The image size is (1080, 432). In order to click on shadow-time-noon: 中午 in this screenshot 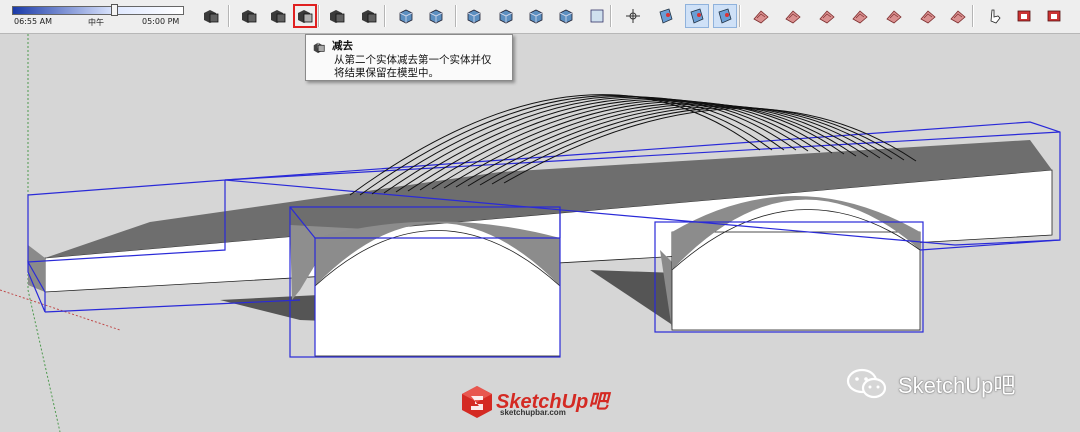, I will do `click(96, 22)`.